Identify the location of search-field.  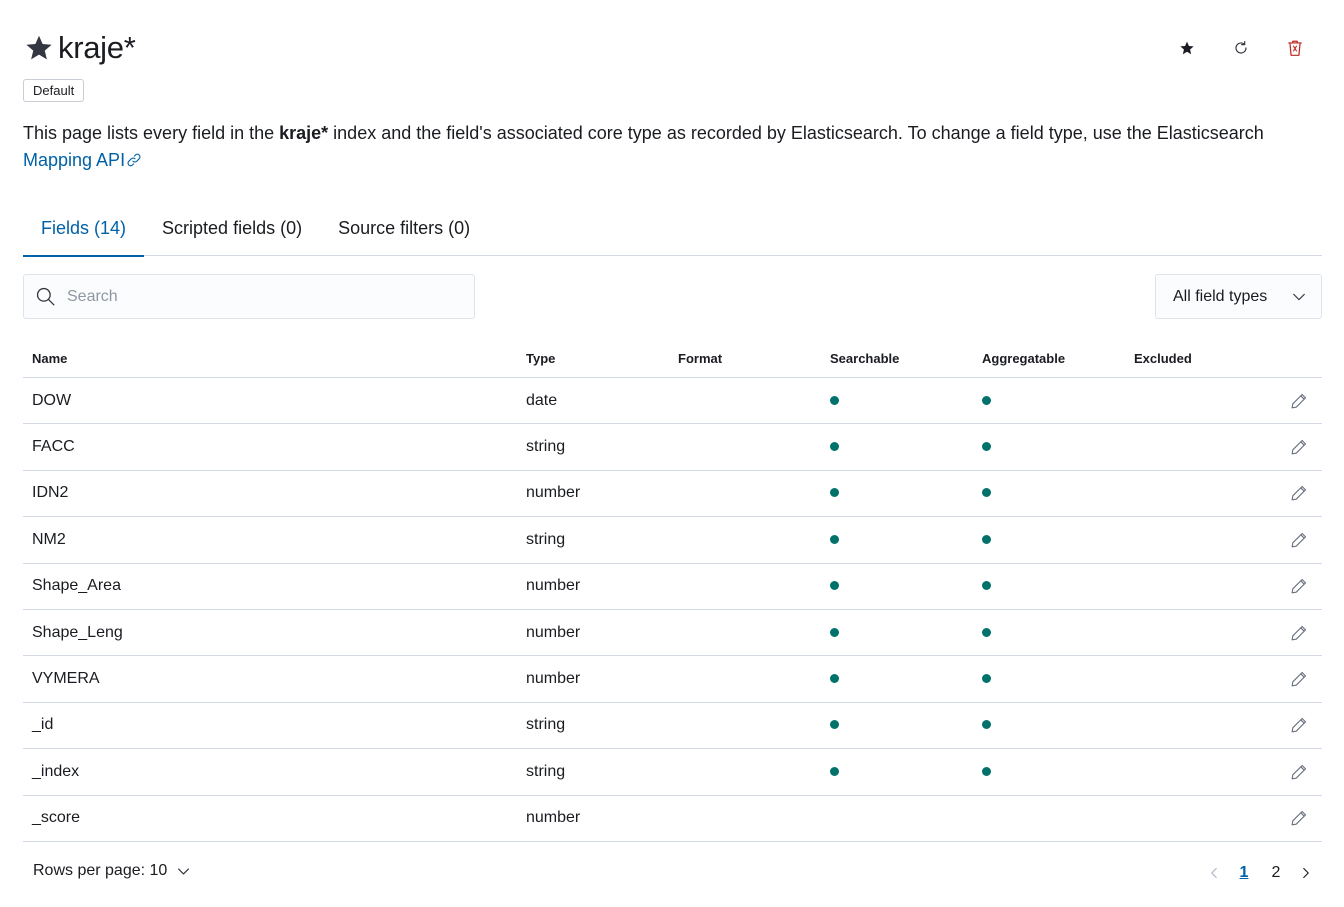
(249, 296).